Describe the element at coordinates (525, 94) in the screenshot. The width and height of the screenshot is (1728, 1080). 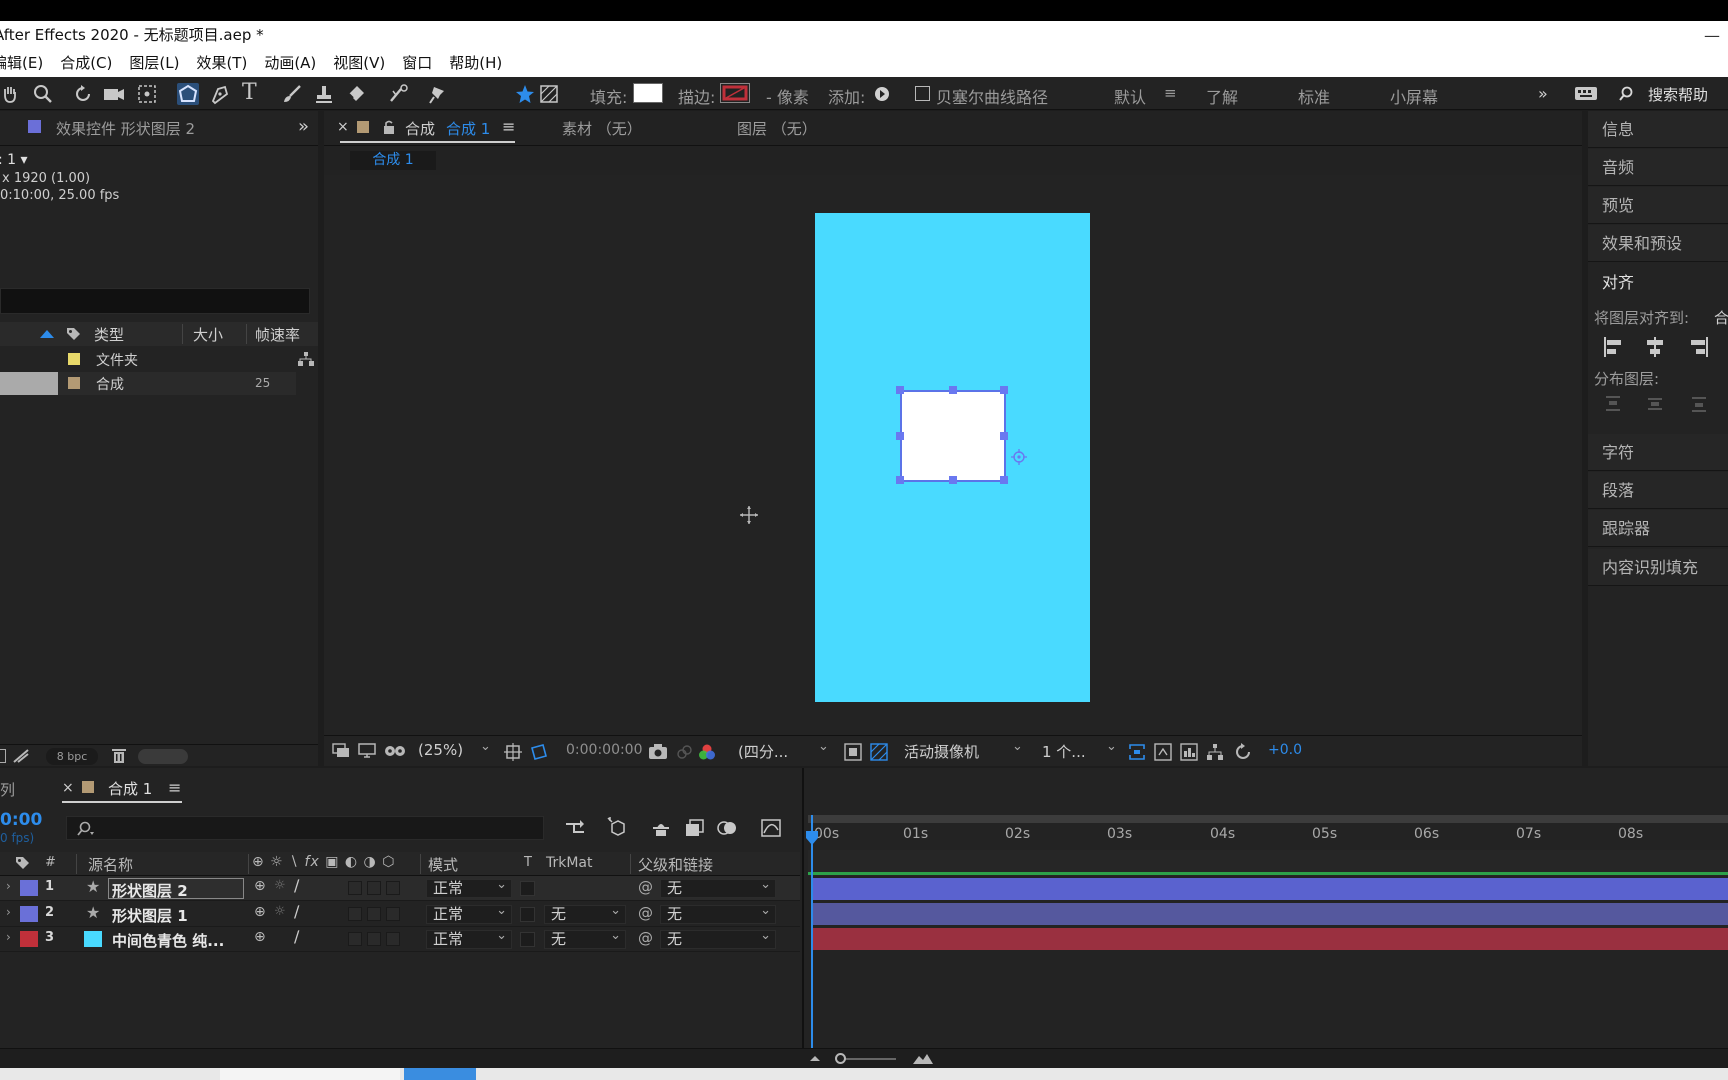
I see `star-tool-icon` at that location.